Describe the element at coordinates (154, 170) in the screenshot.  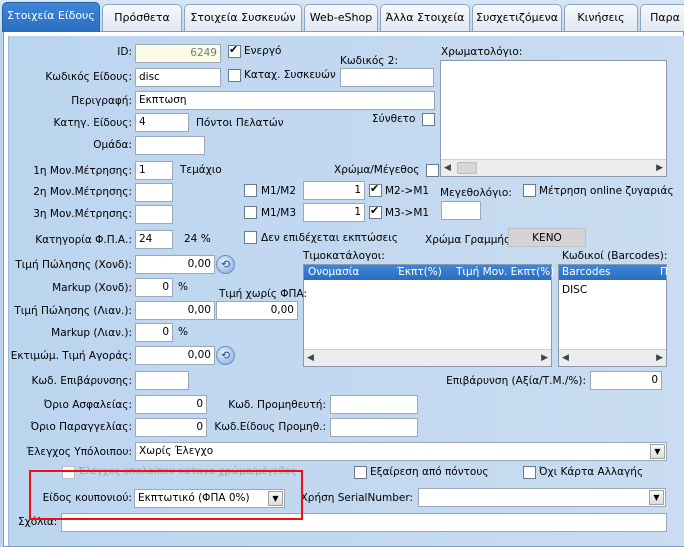
I see `unit1-field: 1` at that location.